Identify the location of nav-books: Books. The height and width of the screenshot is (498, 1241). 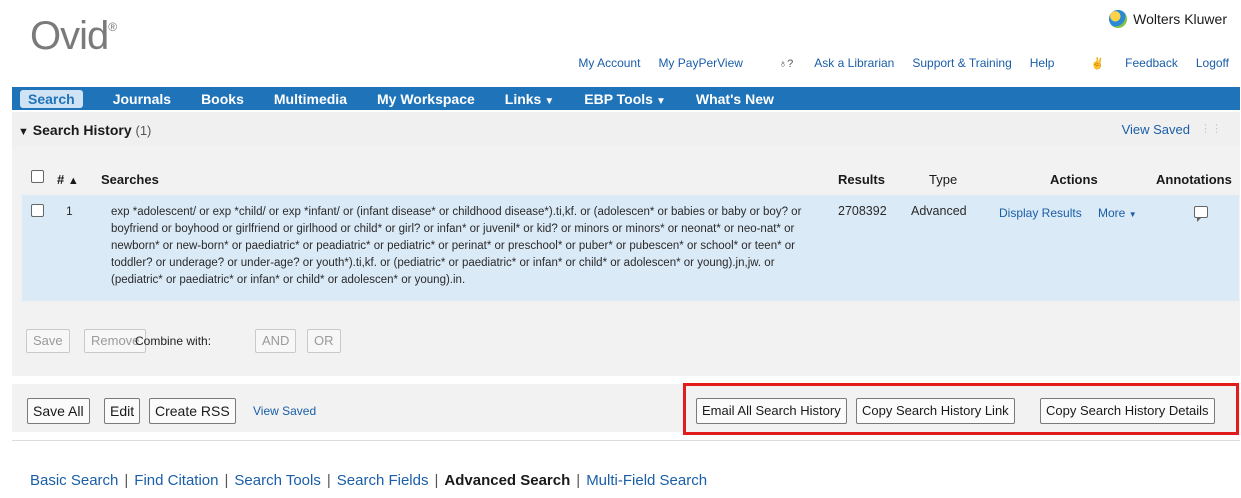
(222, 99).